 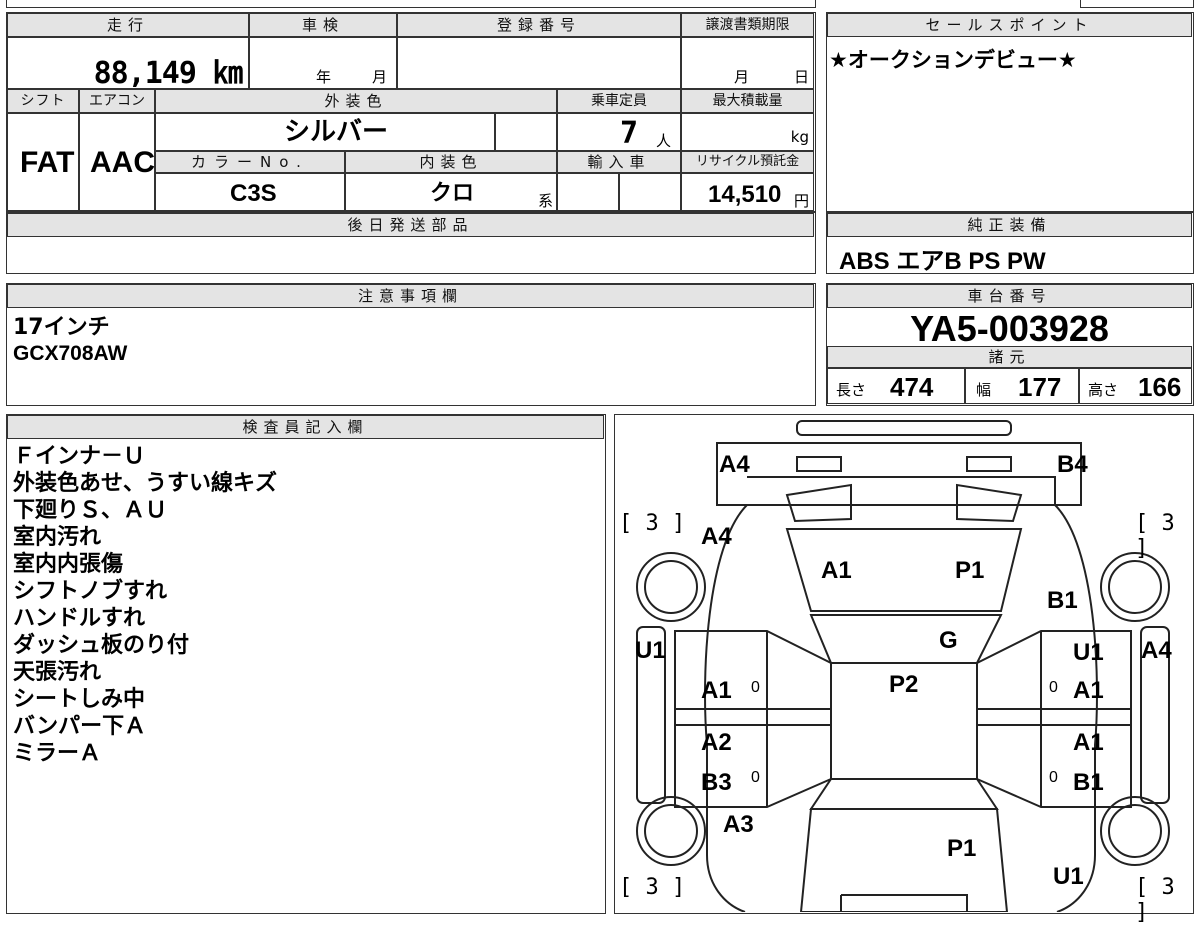 What do you see at coordinates (145, 483) in the screenshot?
I see `inspector-line-2: 外装色あせ、うすい線キズ` at bounding box center [145, 483].